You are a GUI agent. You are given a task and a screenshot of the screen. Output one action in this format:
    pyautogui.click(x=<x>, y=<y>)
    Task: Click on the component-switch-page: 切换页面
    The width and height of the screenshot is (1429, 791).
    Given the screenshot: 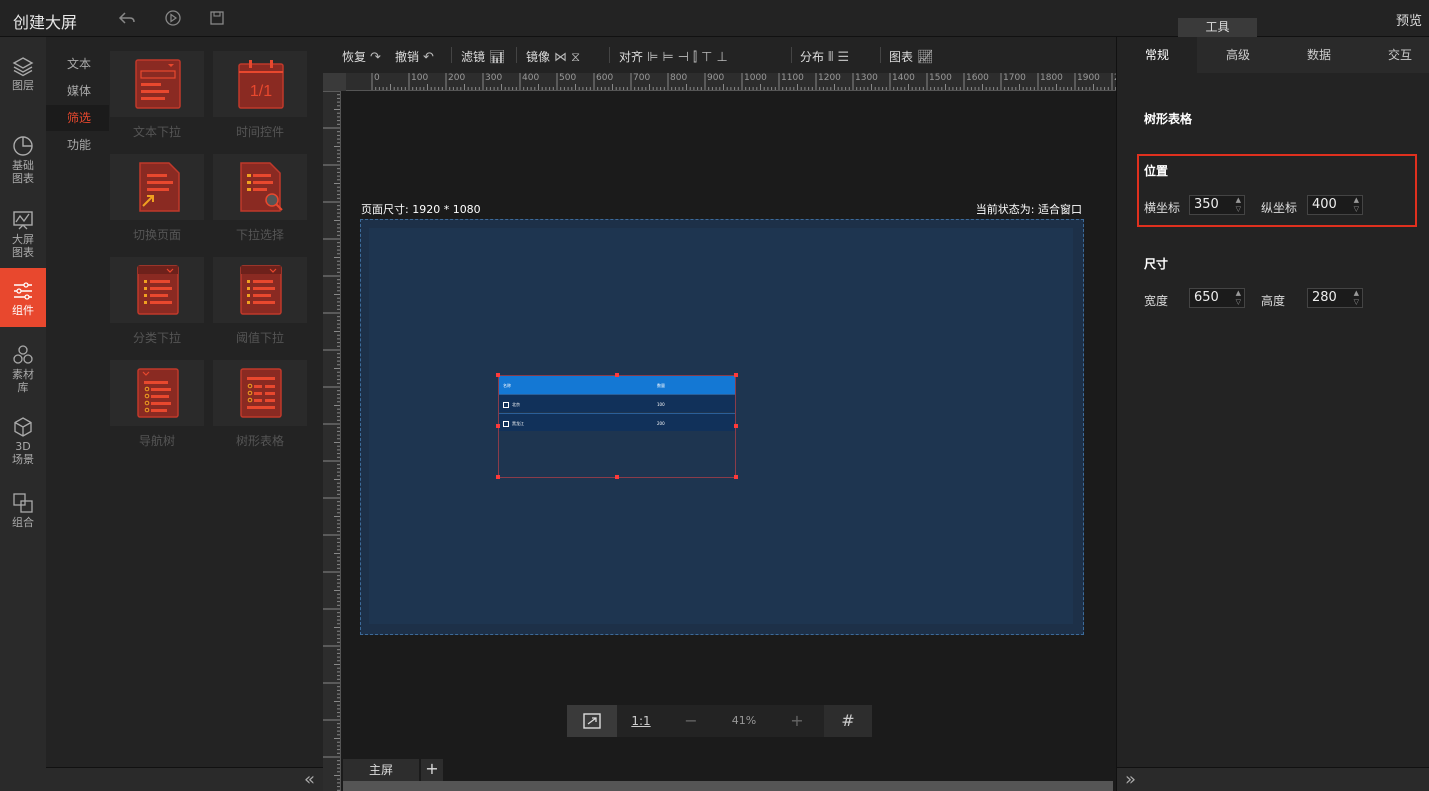 What is the action you would take?
    pyautogui.click(x=157, y=191)
    